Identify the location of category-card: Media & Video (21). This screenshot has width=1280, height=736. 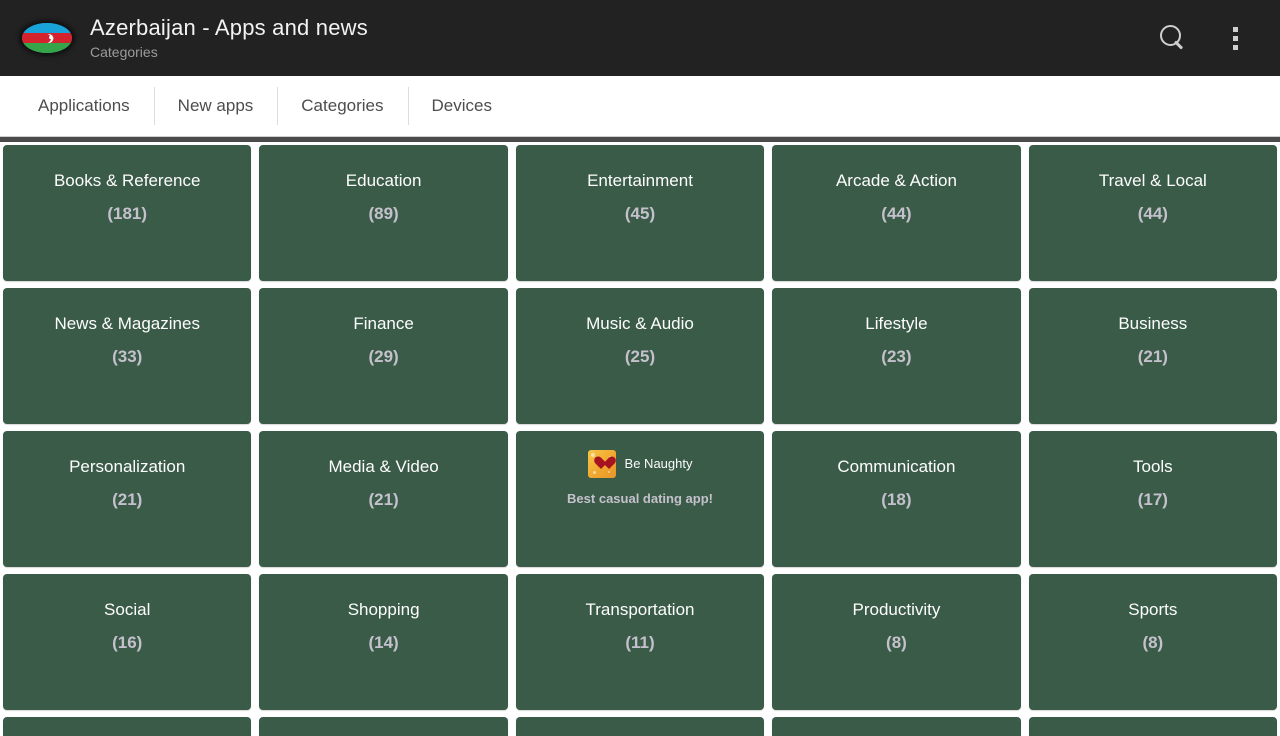
(383, 499).